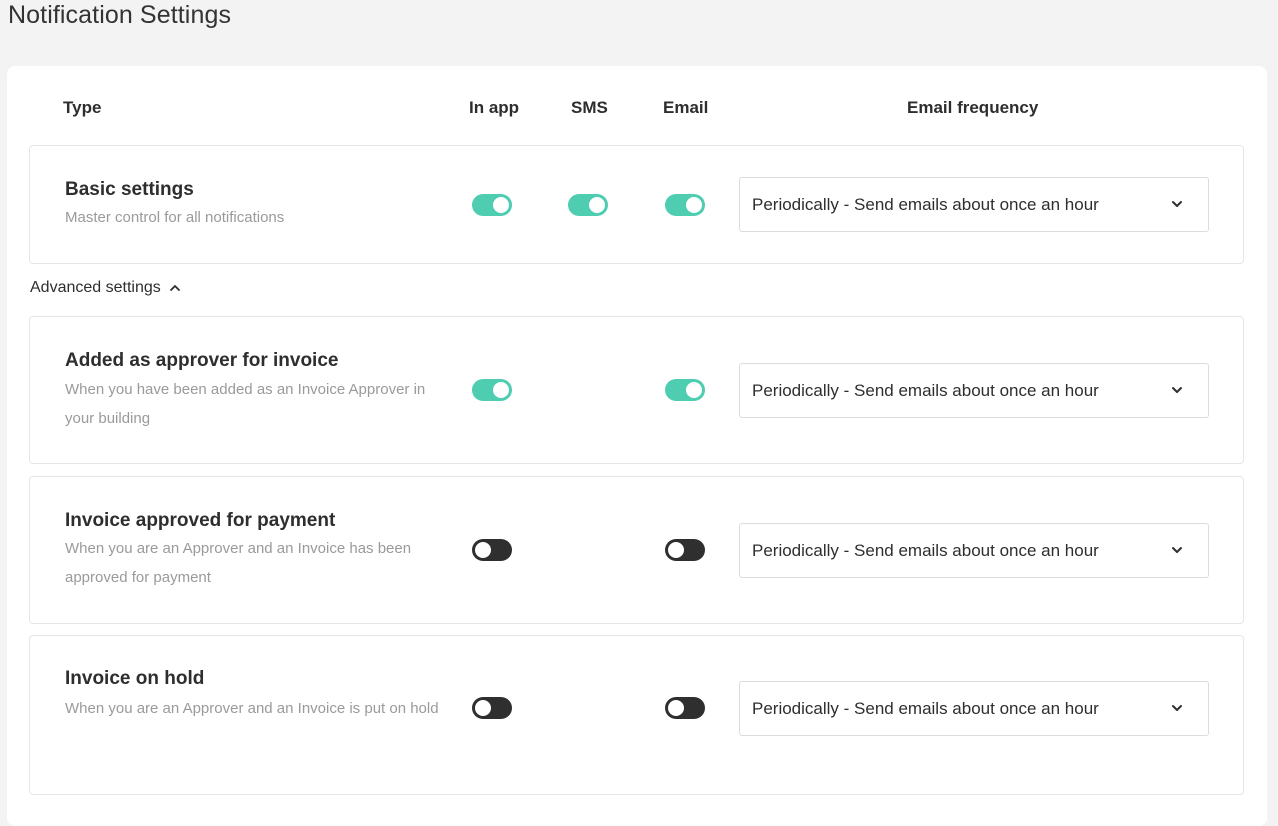 The width and height of the screenshot is (1278, 826). What do you see at coordinates (637, 106) in the screenshot?
I see `table-header: Type In app SMS Email Email frequency` at bounding box center [637, 106].